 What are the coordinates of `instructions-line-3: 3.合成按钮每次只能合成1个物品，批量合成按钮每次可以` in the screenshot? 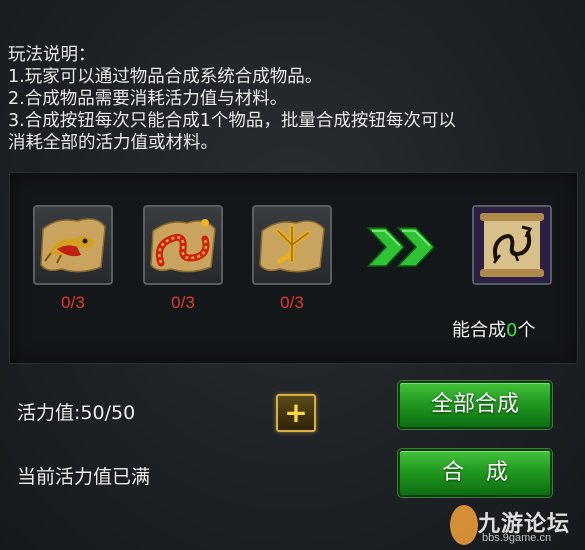 It's located at (232, 121).